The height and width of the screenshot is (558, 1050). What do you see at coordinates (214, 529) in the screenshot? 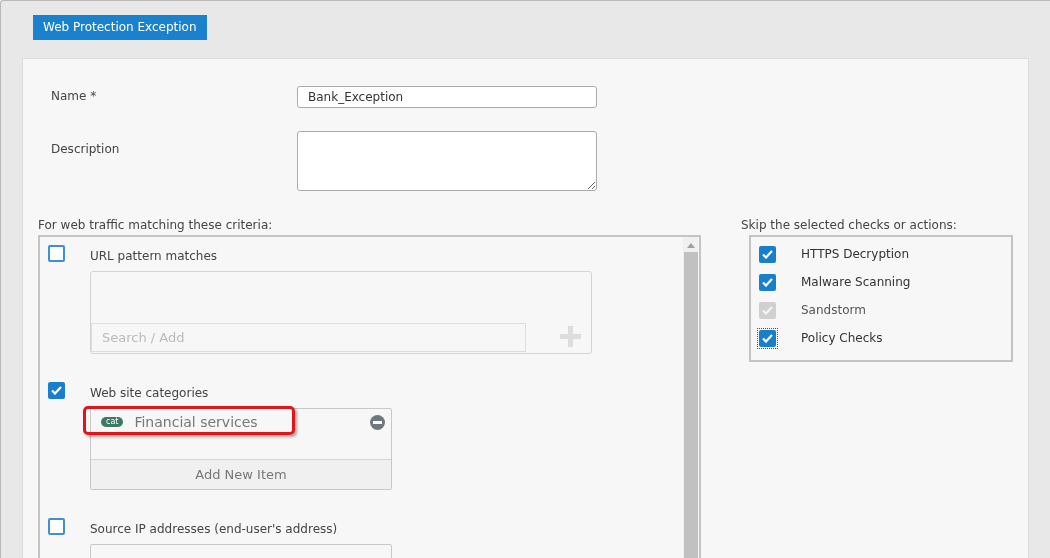
I see `criteria-label: Source IP addresses (end-user's address)` at bounding box center [214, 529].